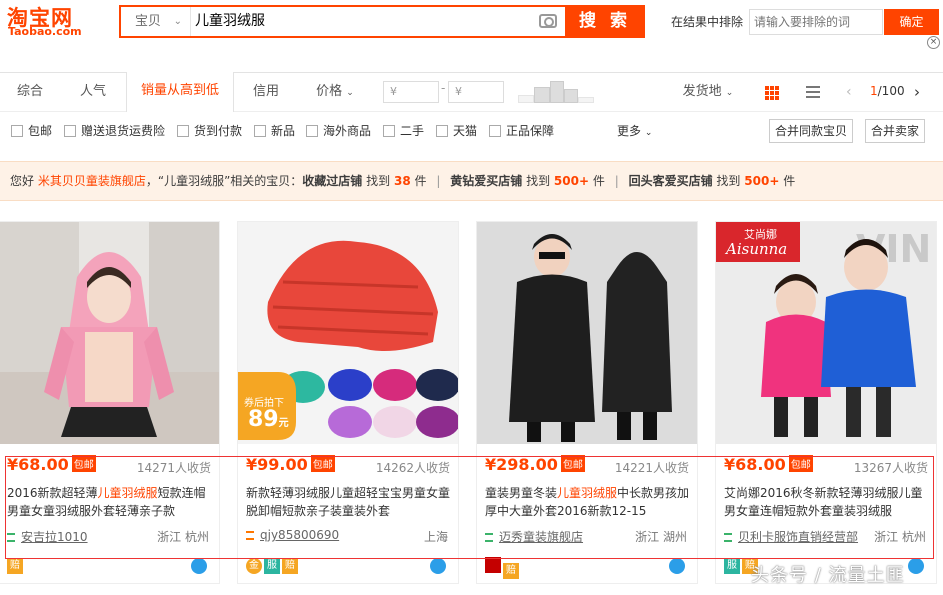 This screenshot has width=943, height=595. What do you see at coordinates (548, 21) in the screenshot?
I see `camera-icon` at bounding box center [548, 21].